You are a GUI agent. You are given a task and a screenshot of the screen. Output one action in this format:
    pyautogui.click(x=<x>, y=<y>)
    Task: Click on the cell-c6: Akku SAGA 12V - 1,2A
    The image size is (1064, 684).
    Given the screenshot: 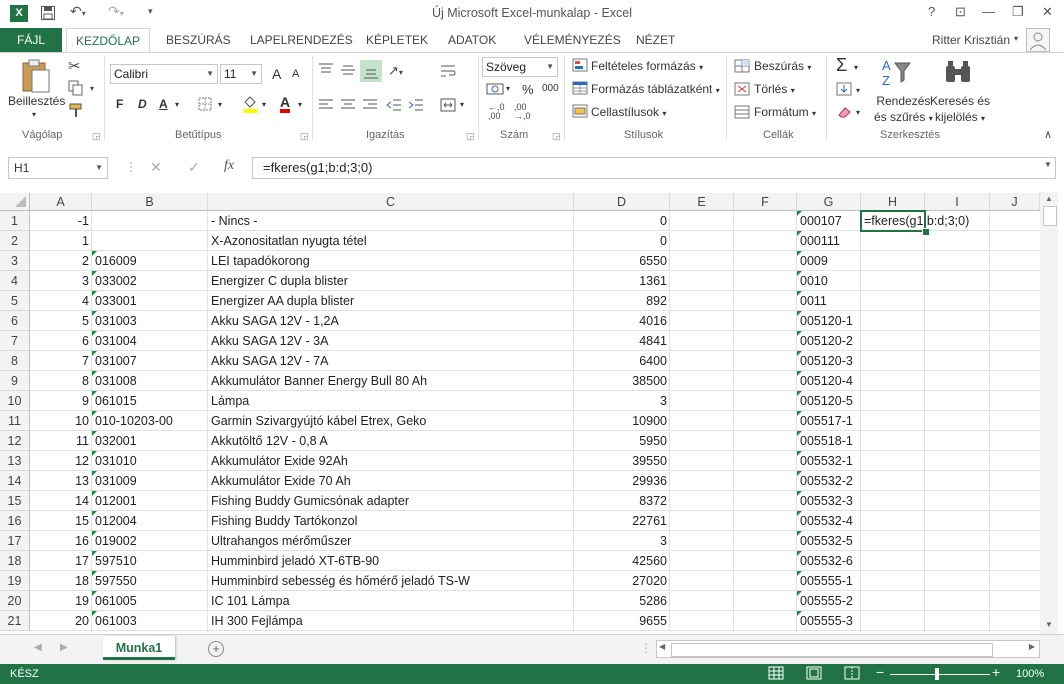 What is the action you would take?
    pyautogui.click(x=391, y=321)
    